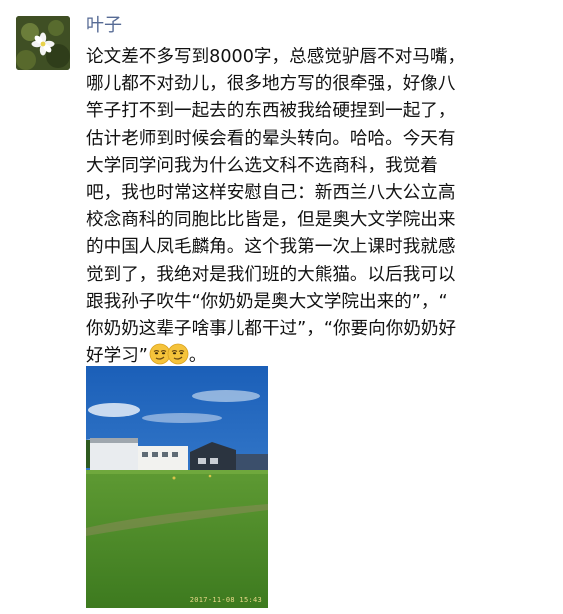  What do you see at coordinates (104, 26) in the screenshot?
I see `author-name: 叶子` at bounding box center [104, 26].